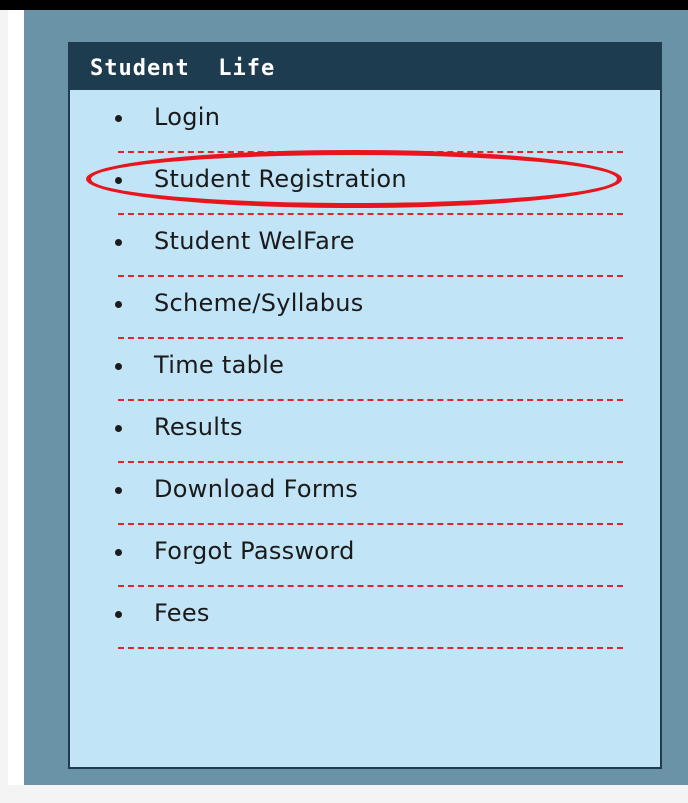 The height and width of the screenshot is (803, 688). What do you see at coordinates (365, 555) in the screenshot?
I see `menu-item-forgot-password: Forgot Password` at bounding box center [365, 555].